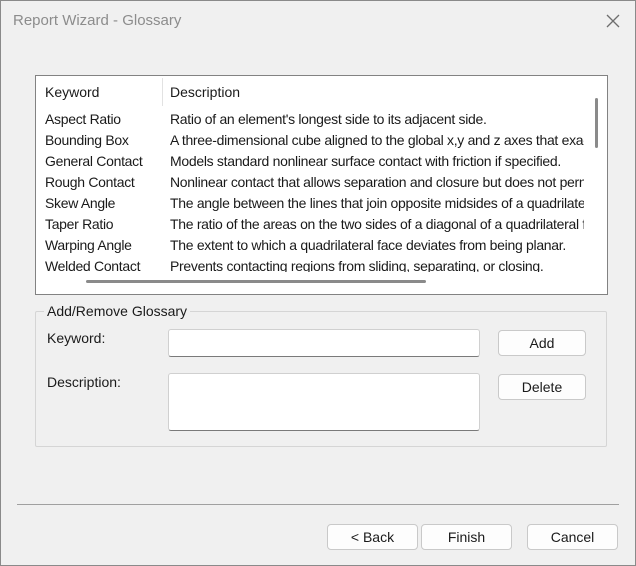  Describe the element at coordinates (94, 161) in the screenshot. I see `keyword-cell: General Contact` at that location.